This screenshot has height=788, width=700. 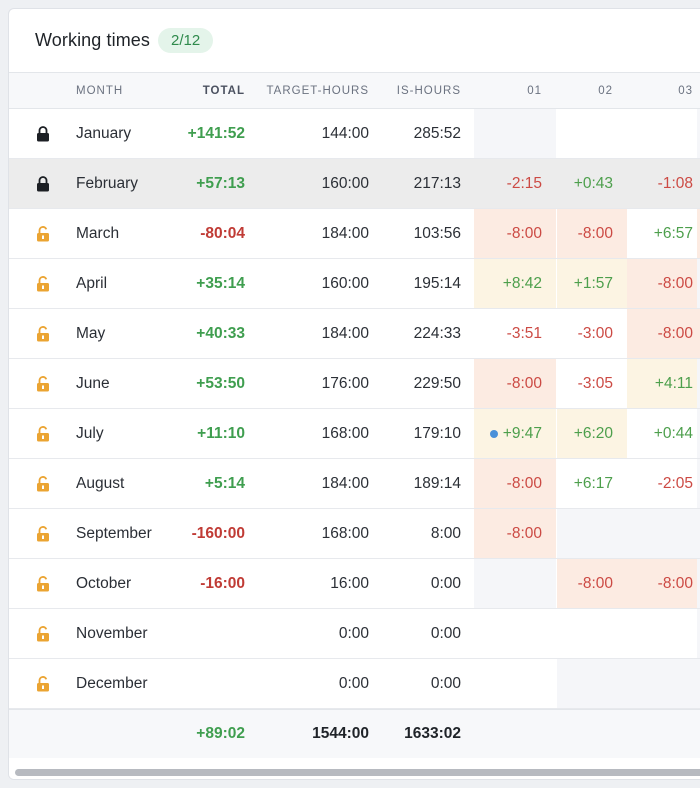 What do you see at coordinates (592, 483) in the screenshot?
I see `day-cell-02: +6:17` at bounding box center [592, 483].